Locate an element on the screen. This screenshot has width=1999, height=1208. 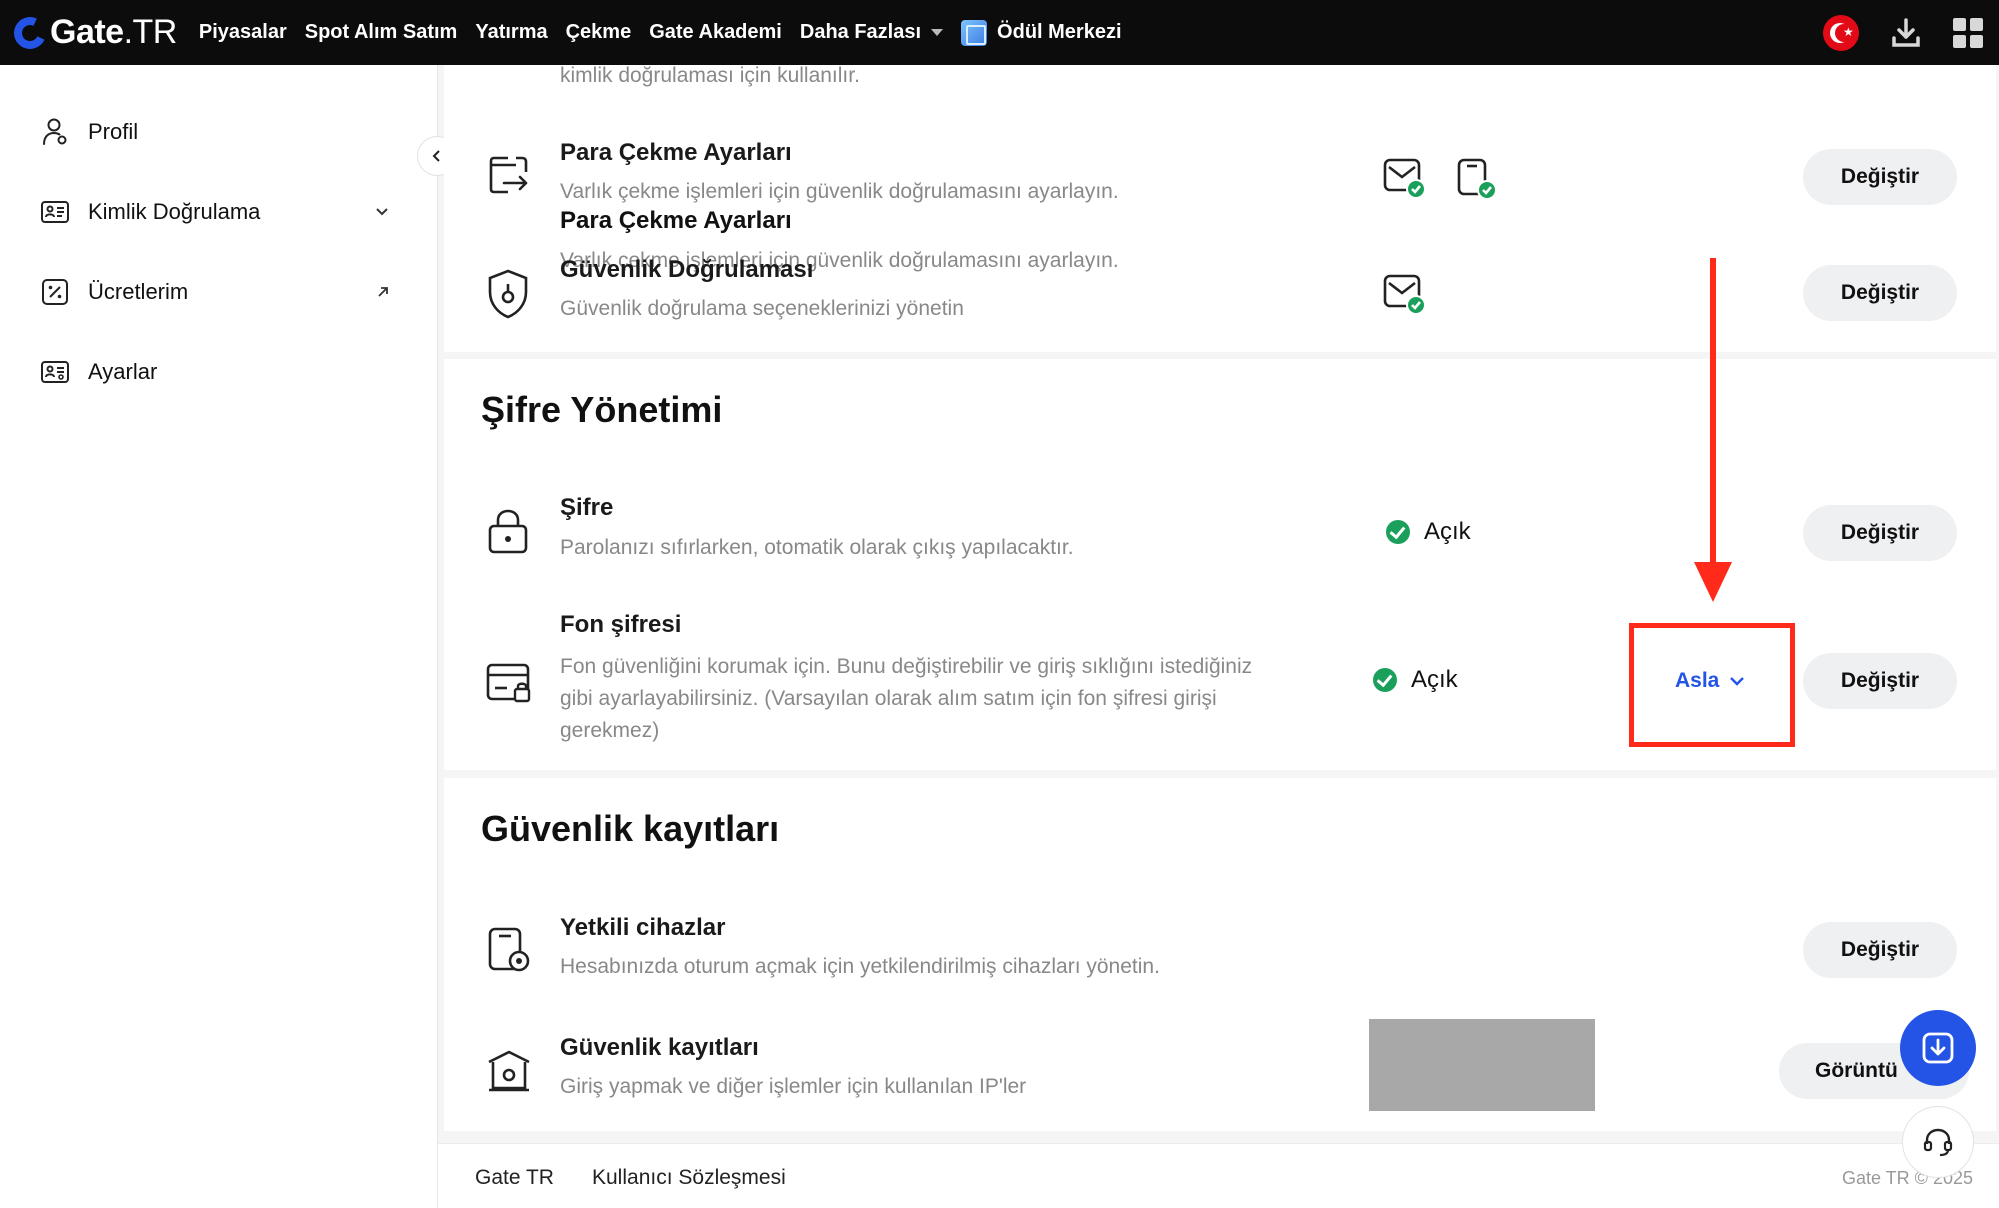
gate-logo-icon is located at coordinates (30, 32).